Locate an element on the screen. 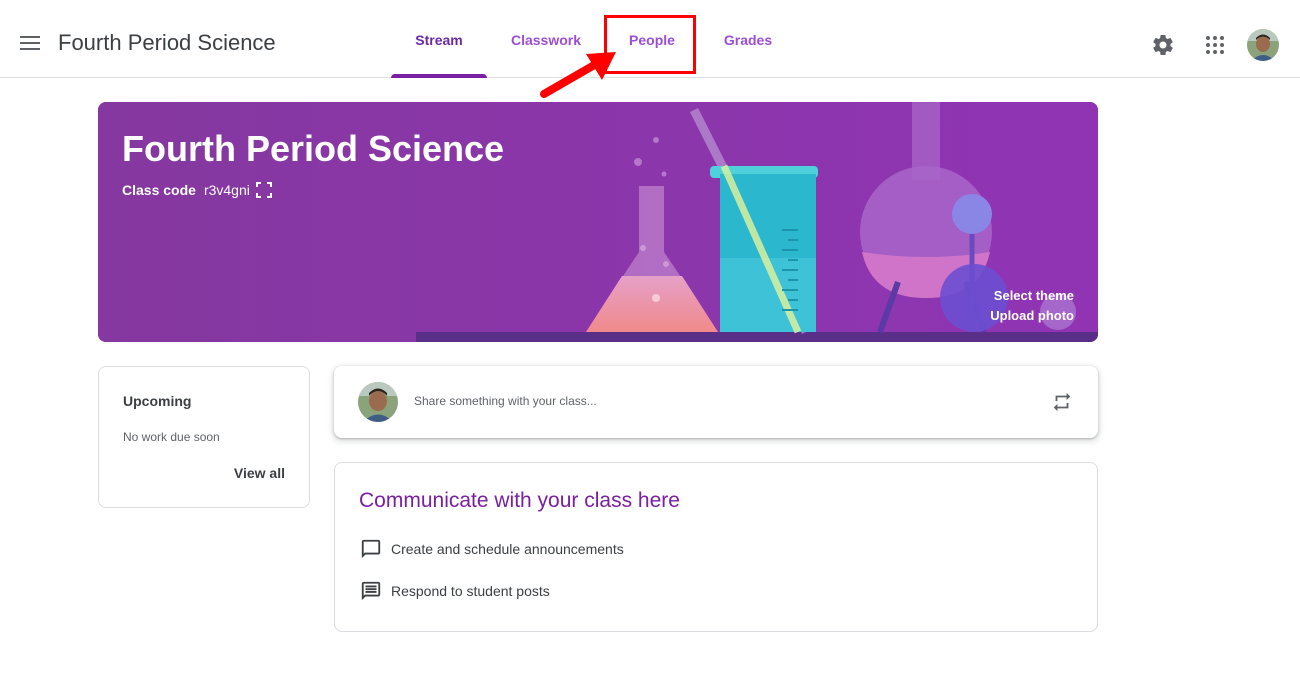 The height and width of the screenshot is (676, 1300). main-menu-button is located at coordinates (30, 43).